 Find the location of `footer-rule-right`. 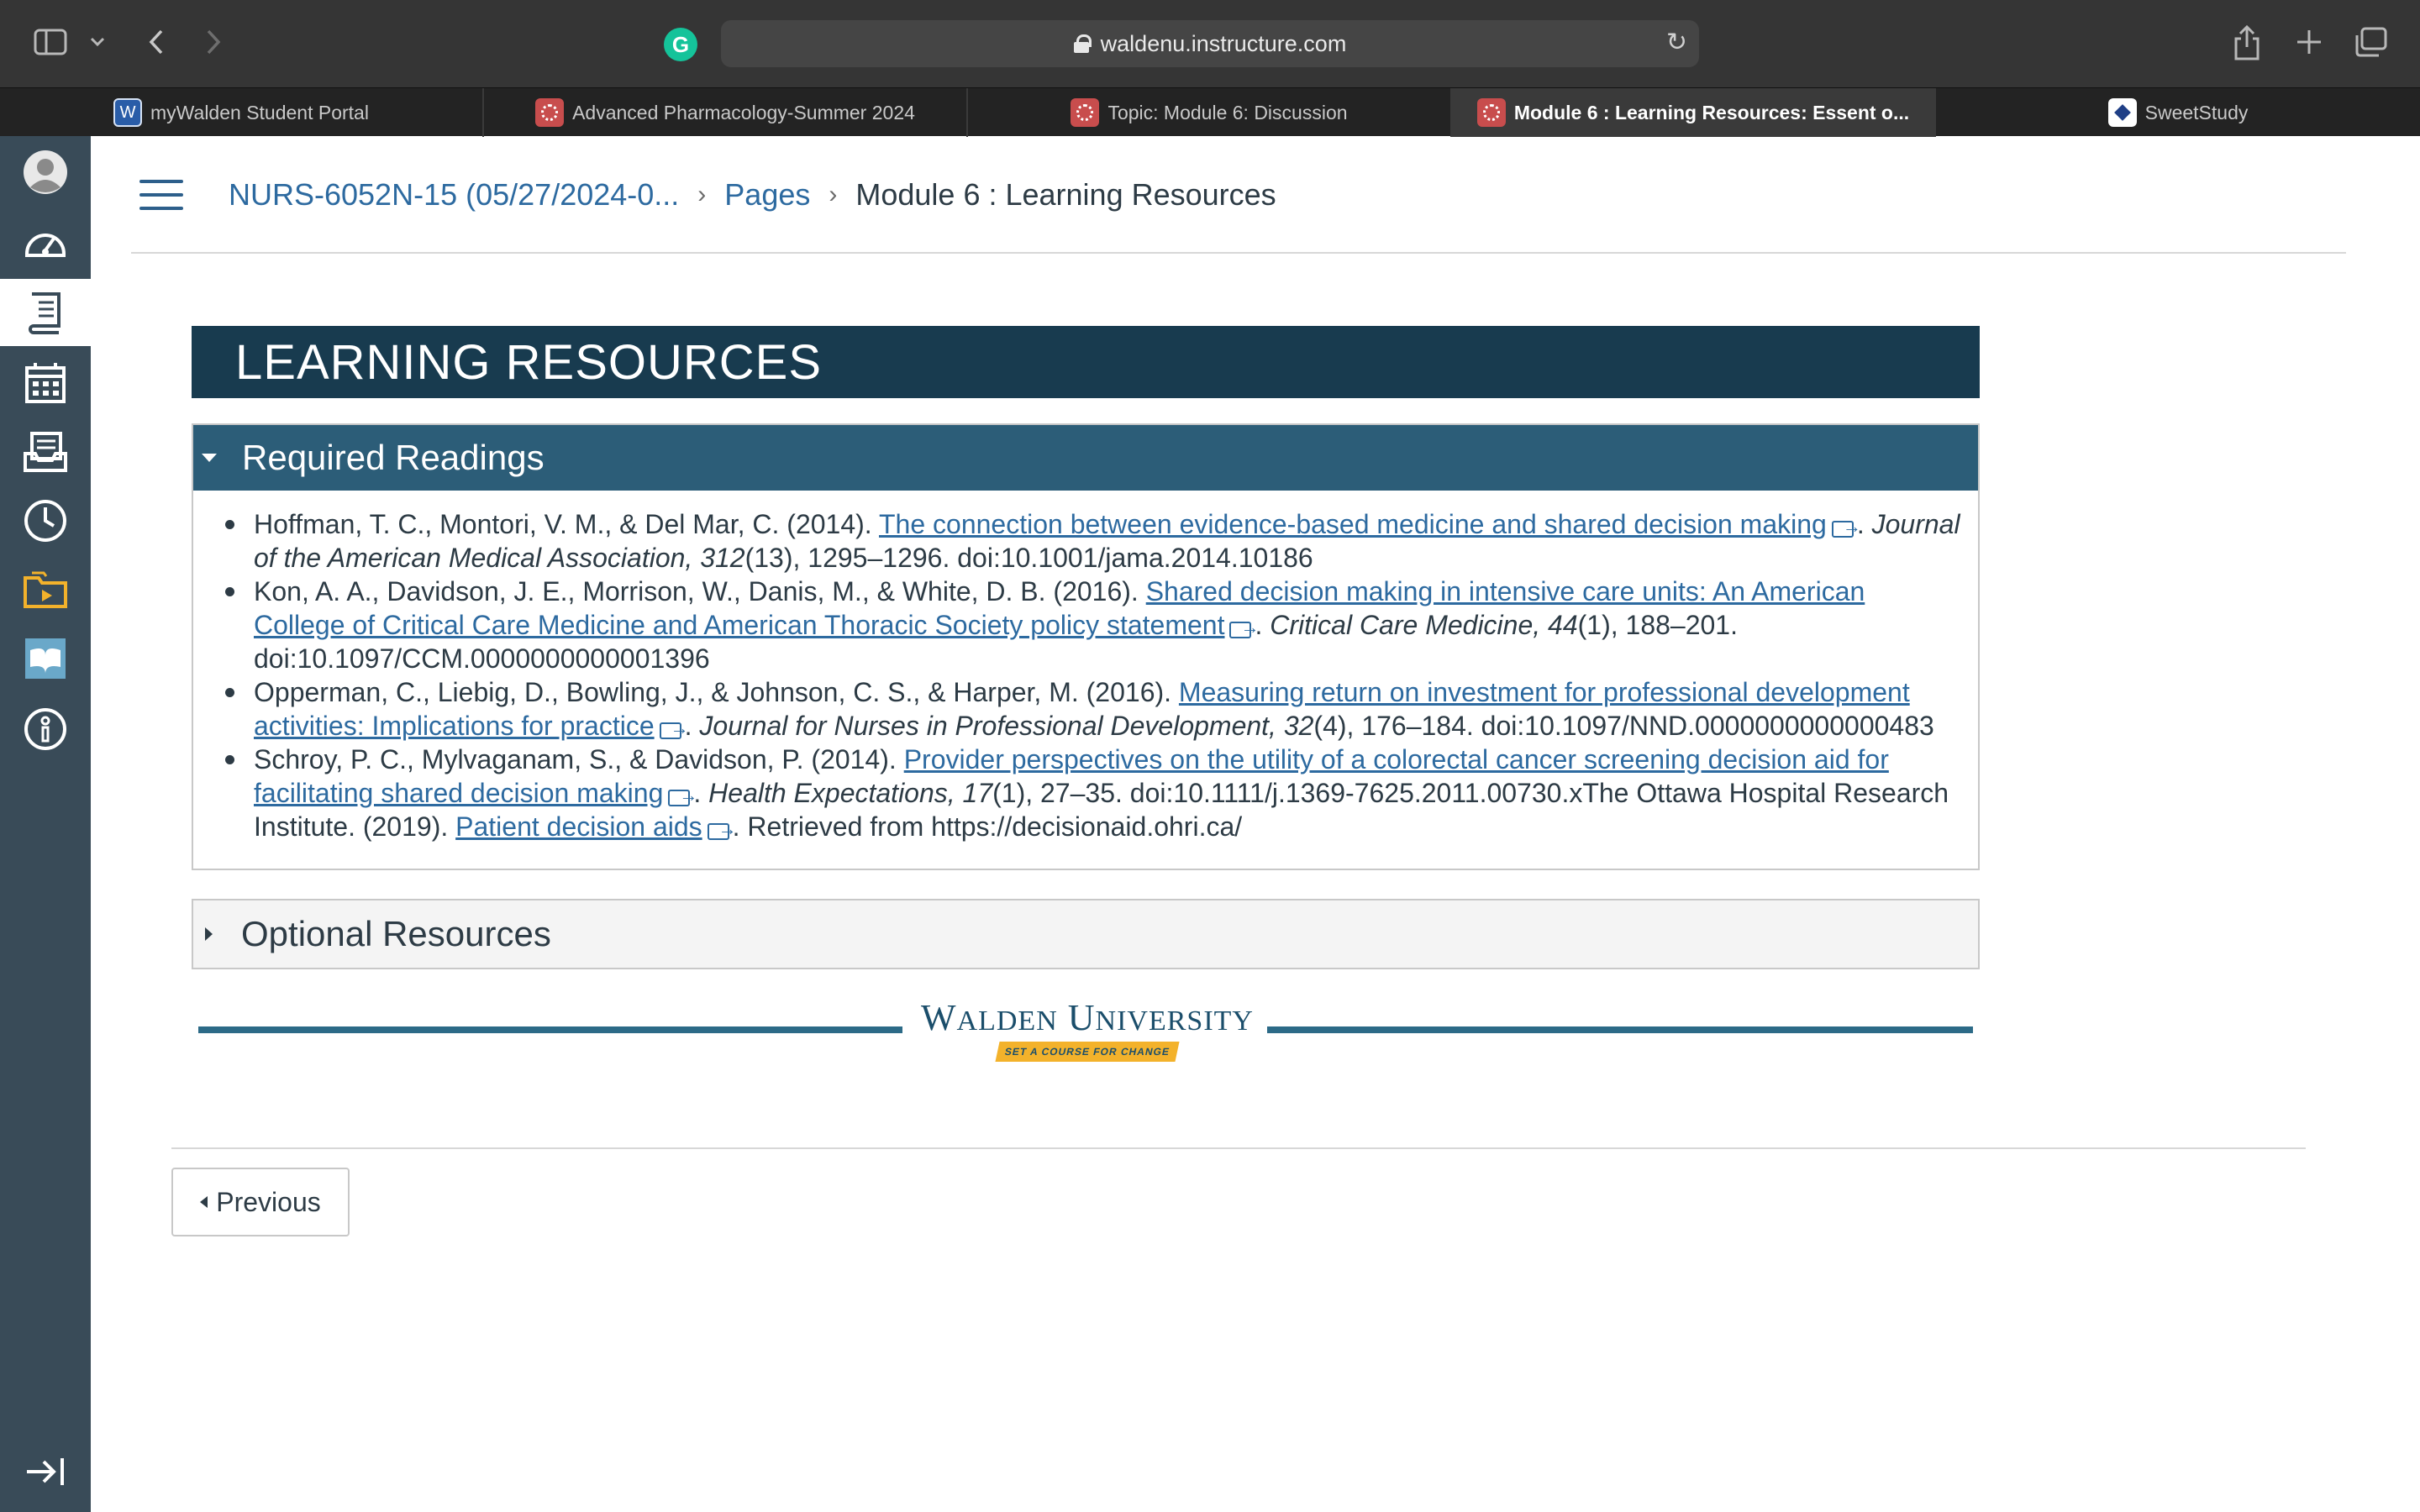

footer-rule-right is located at coordinates (1620, 1029).